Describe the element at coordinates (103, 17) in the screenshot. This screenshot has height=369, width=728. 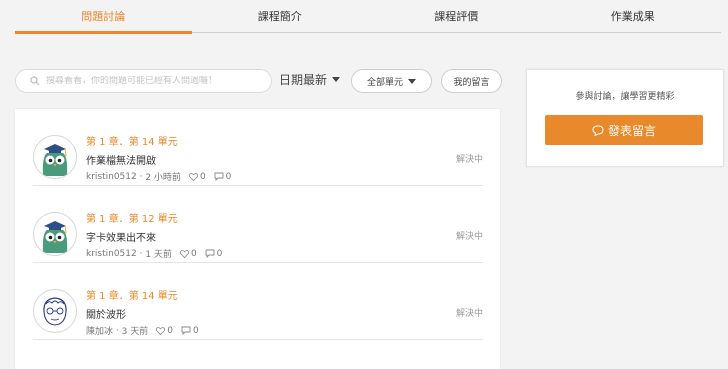
I see `tab-discussion: 問題討論` at that location.